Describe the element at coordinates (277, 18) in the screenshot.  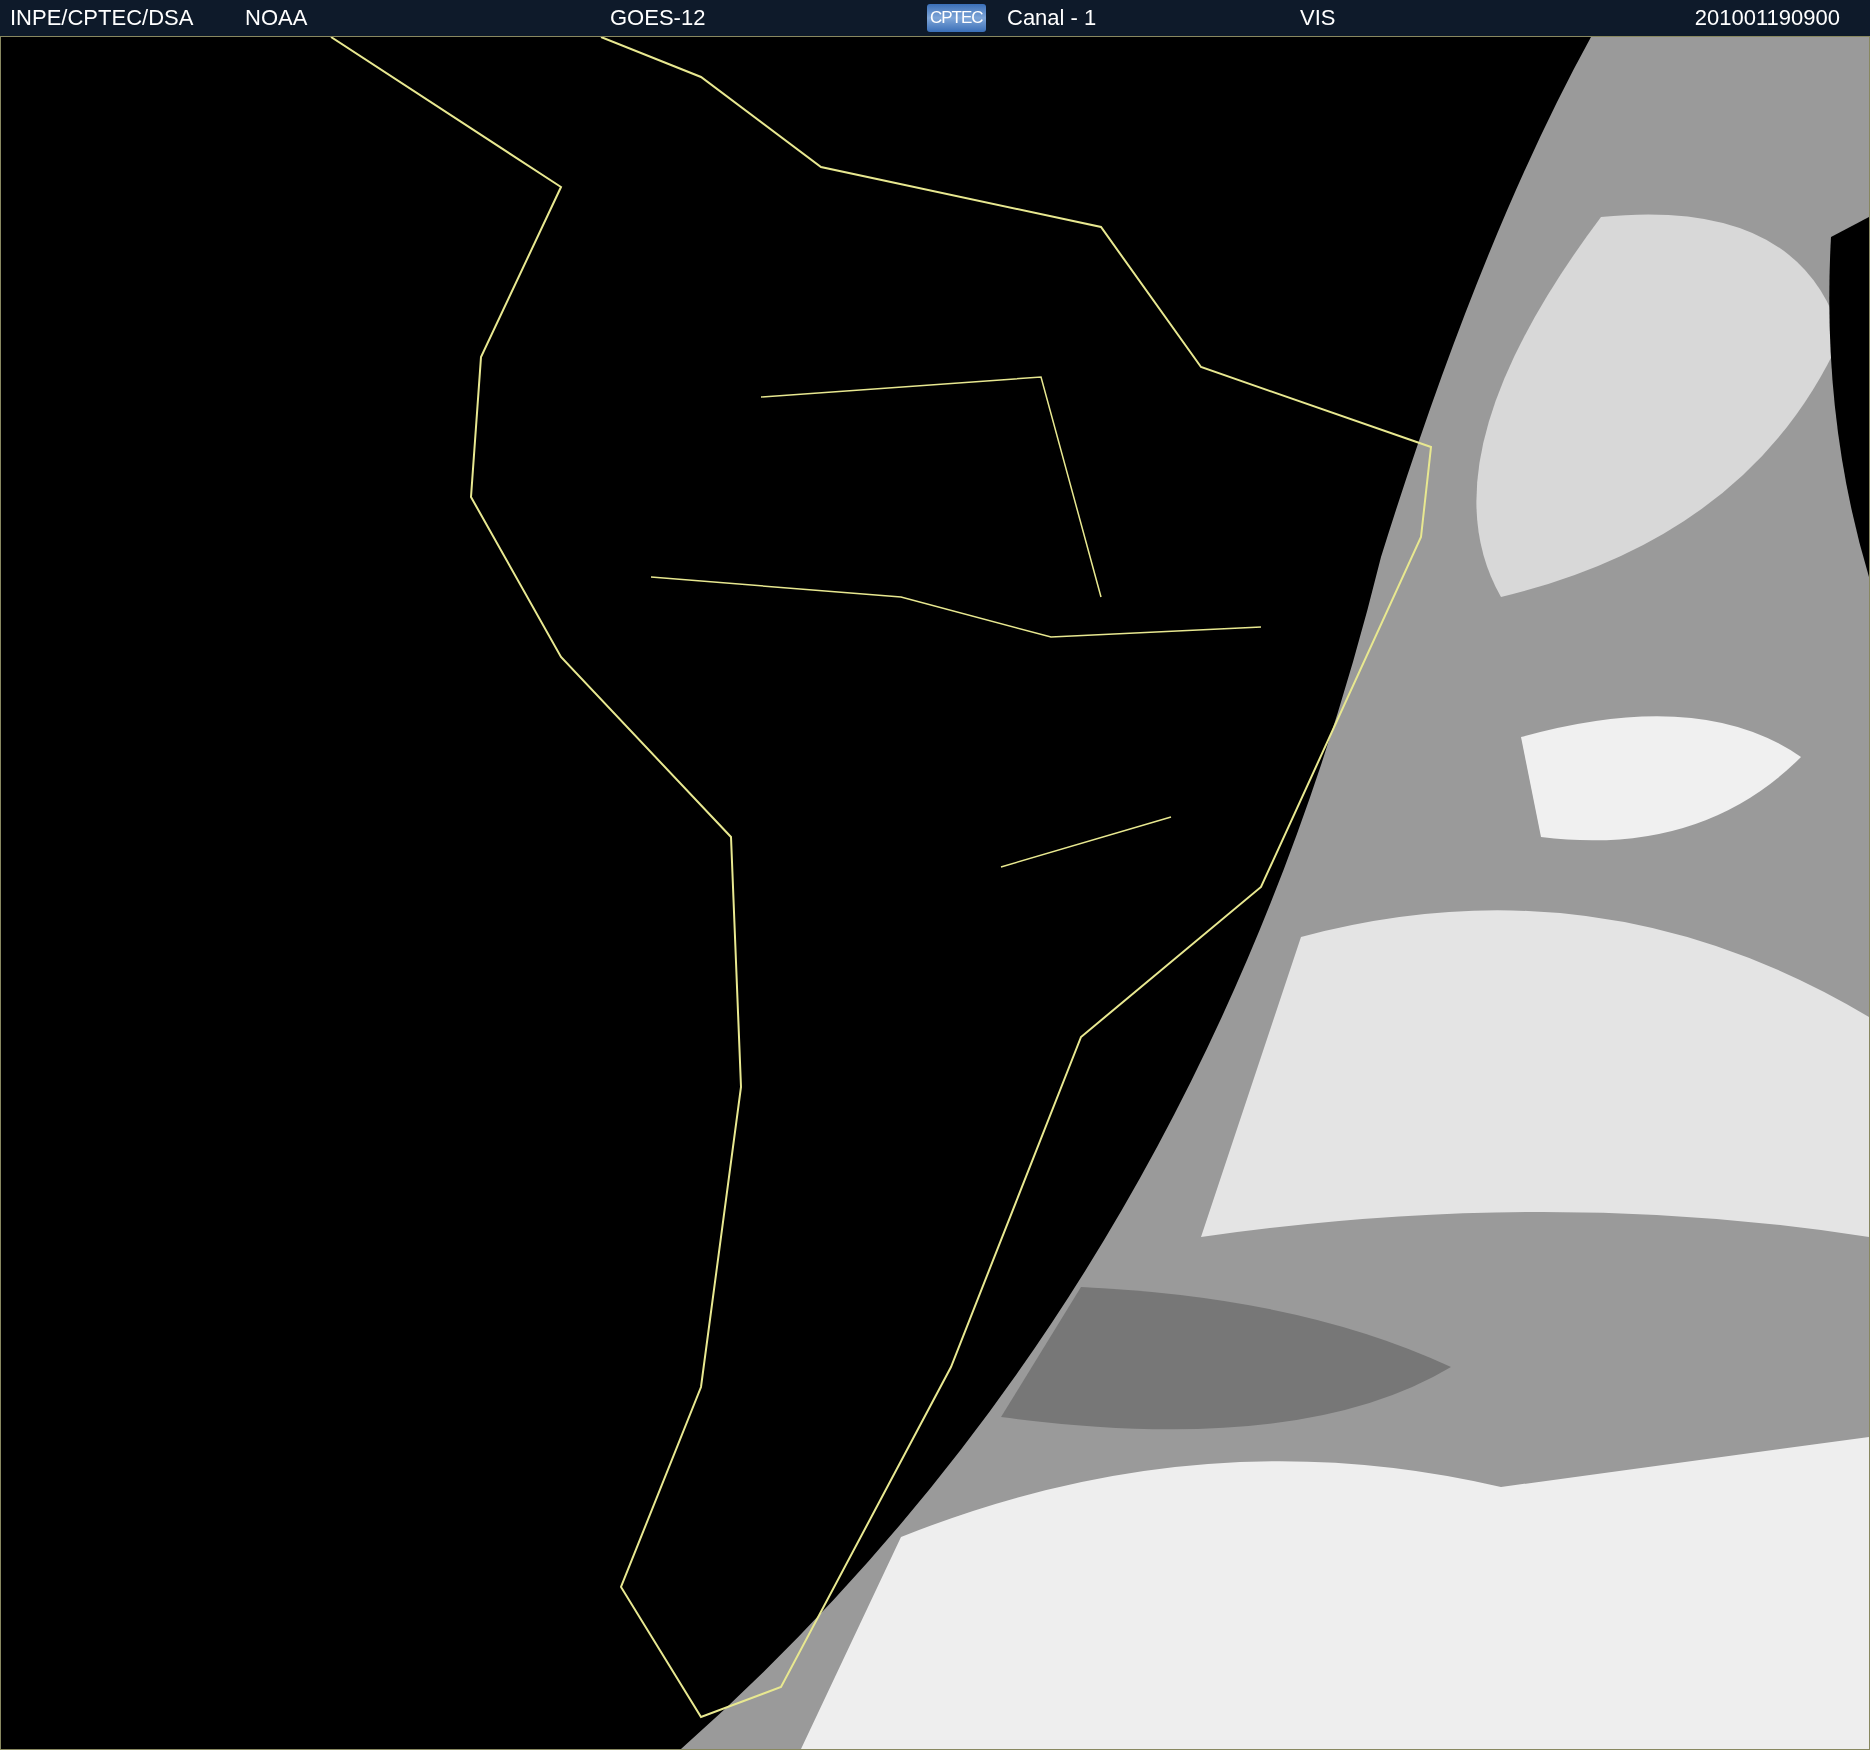
I see `agency-label: NOAA` at that location.